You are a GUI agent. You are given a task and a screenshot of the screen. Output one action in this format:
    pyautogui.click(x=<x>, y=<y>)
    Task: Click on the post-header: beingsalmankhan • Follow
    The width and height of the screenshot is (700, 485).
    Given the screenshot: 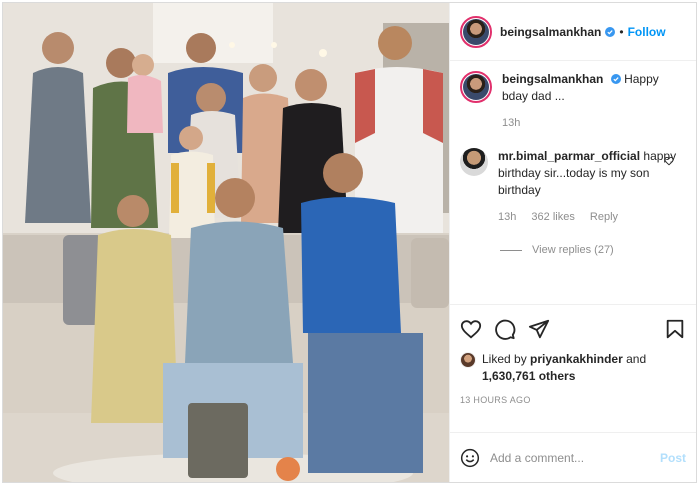 What is the action you would take?
    pyautogui.click(x=573, y=32)
    